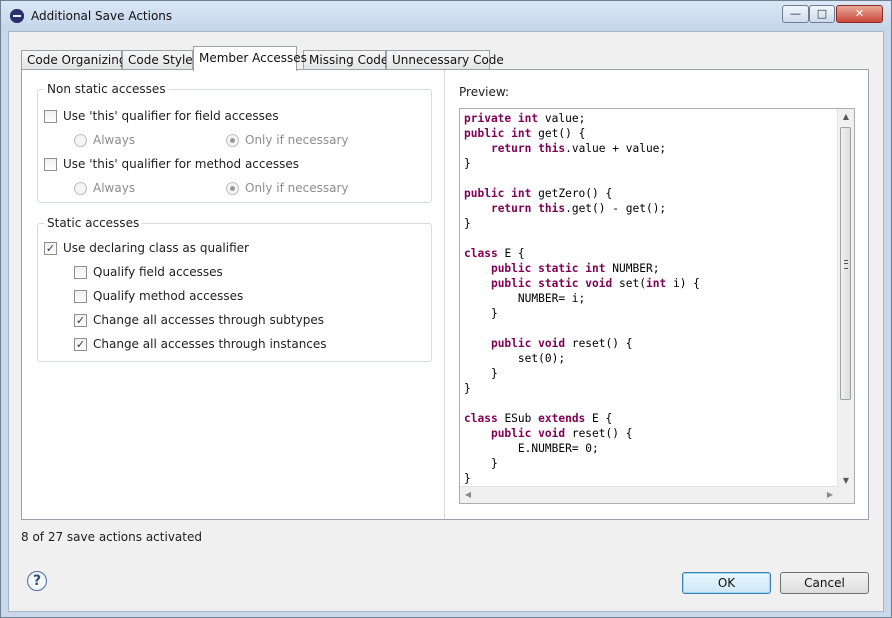 The width and height of the screenshot is (892, 618). I want to click on through-instances-checkbox: ✓, so click(80, 344).